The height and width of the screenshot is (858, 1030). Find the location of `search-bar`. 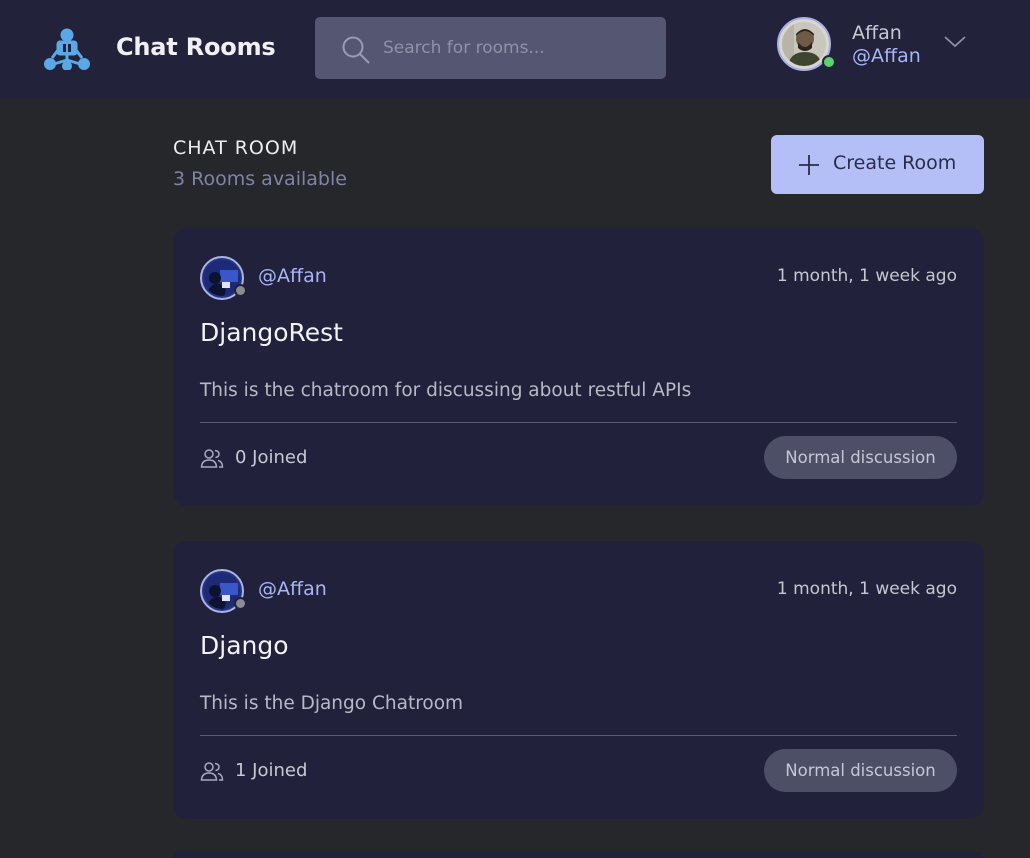

search-bar is located at coordinates (490, 48).